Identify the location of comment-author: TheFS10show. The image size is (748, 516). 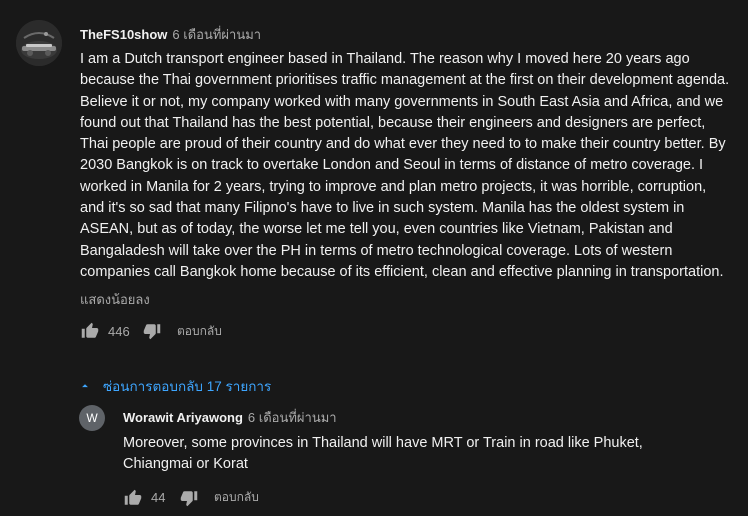
(123, 34).